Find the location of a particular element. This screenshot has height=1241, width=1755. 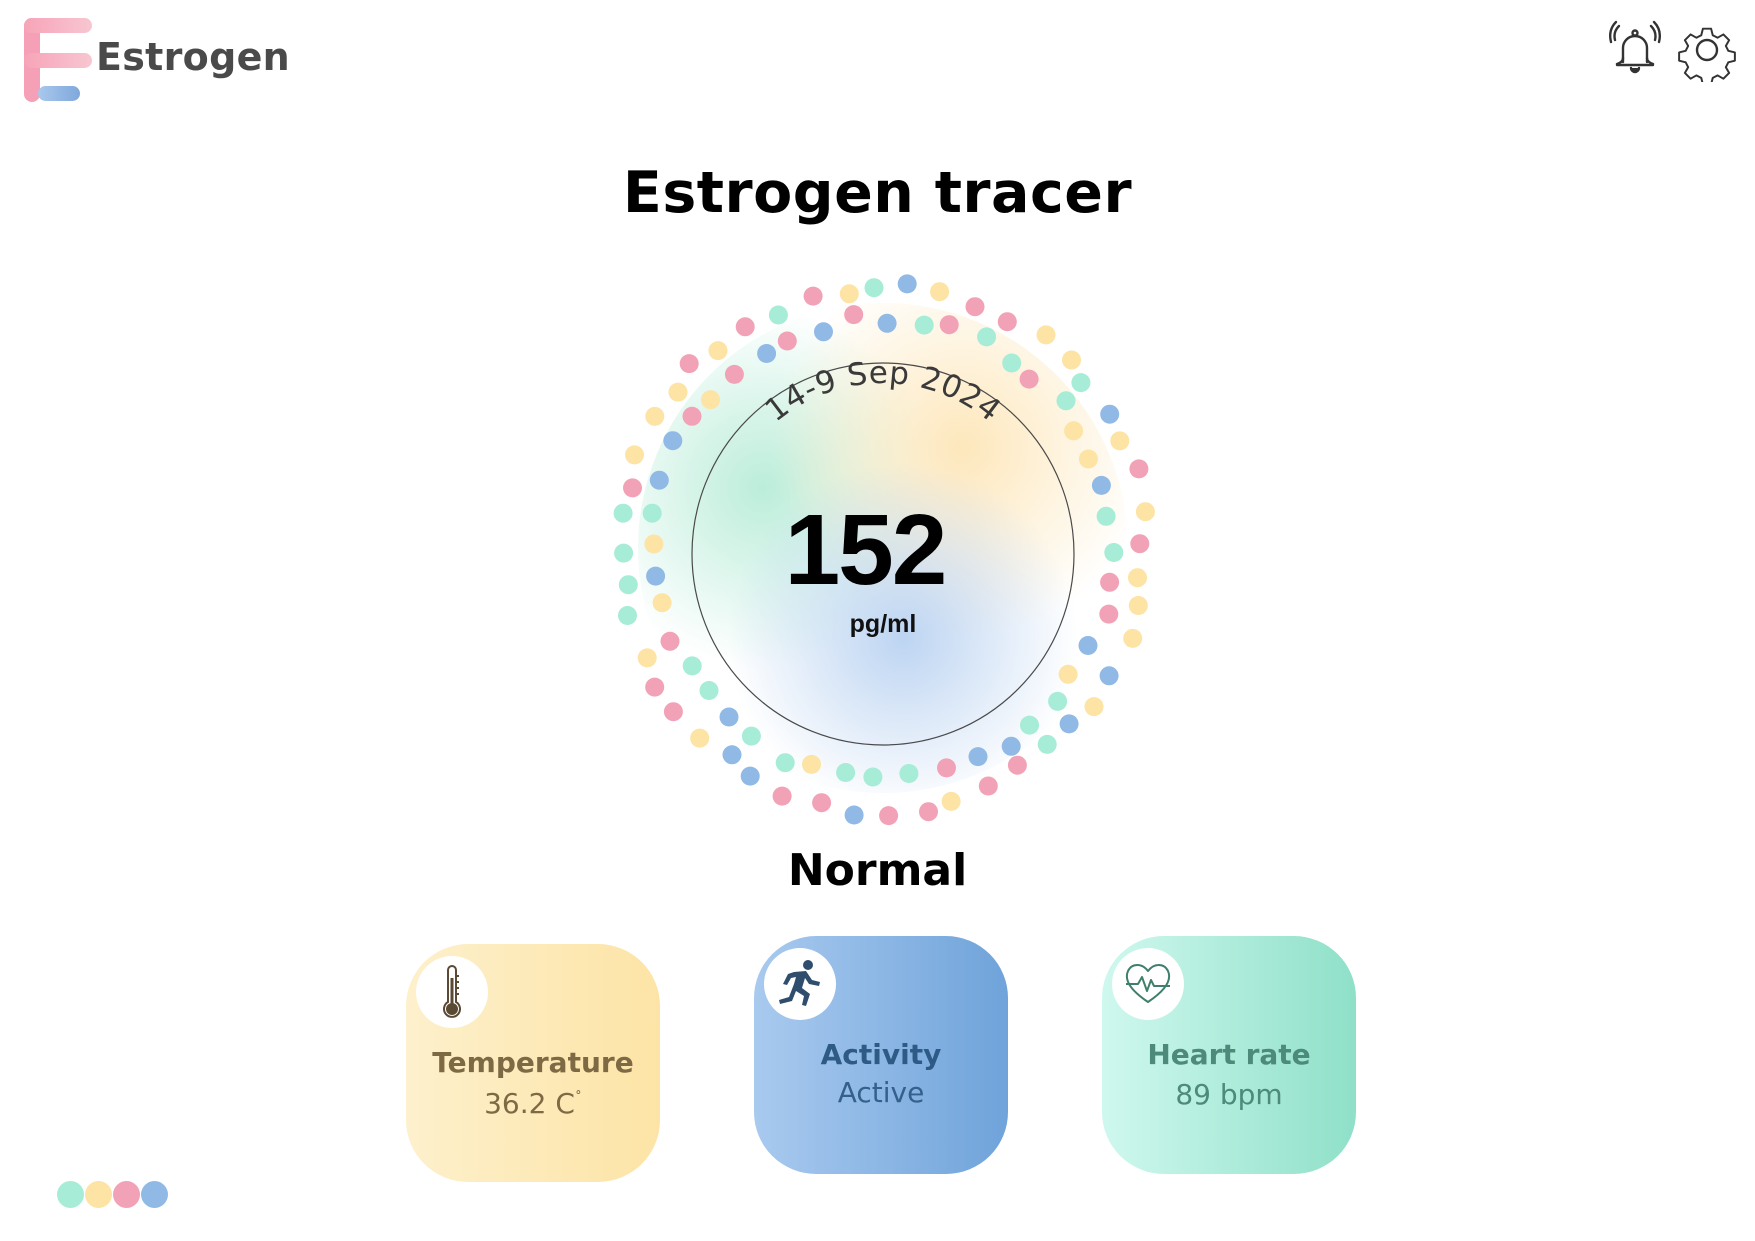

heart-rate-badge is located at coordinates (1148, 984).